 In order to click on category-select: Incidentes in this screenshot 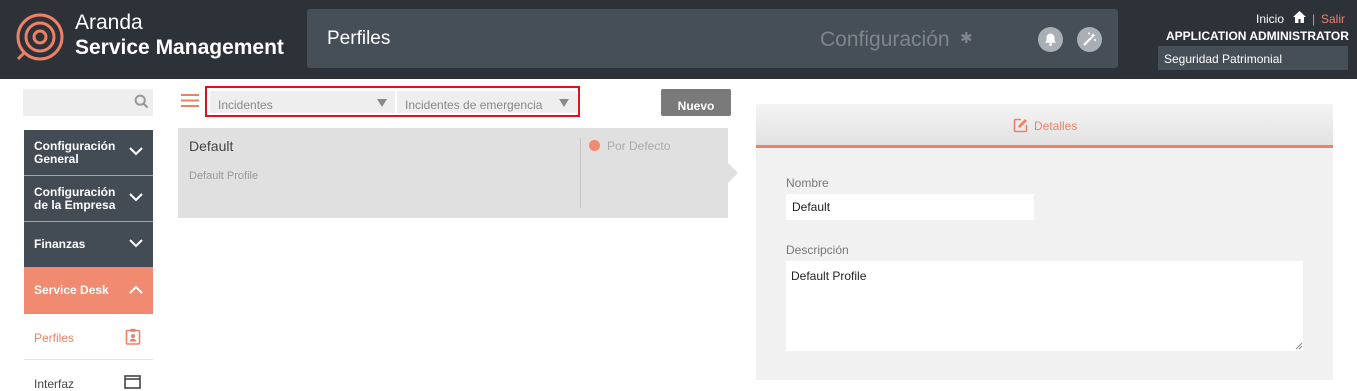, I will do `click(302, 102)`.